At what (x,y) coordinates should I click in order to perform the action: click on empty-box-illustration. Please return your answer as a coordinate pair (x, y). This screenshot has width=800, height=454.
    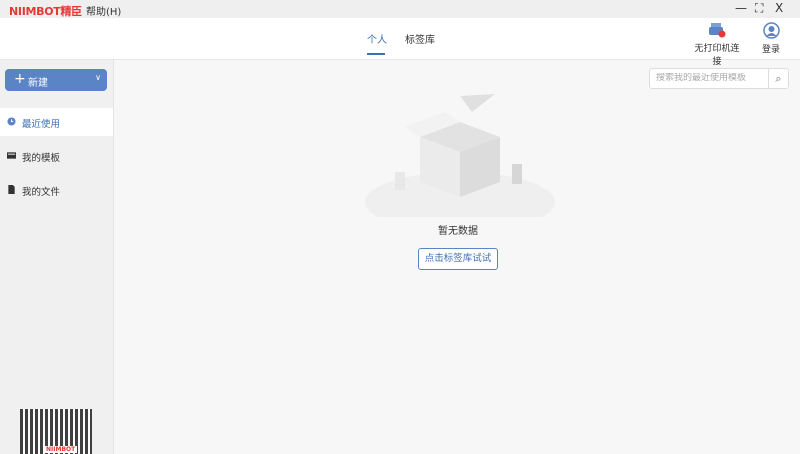
    Looking at the image, I should click on (460, 155).